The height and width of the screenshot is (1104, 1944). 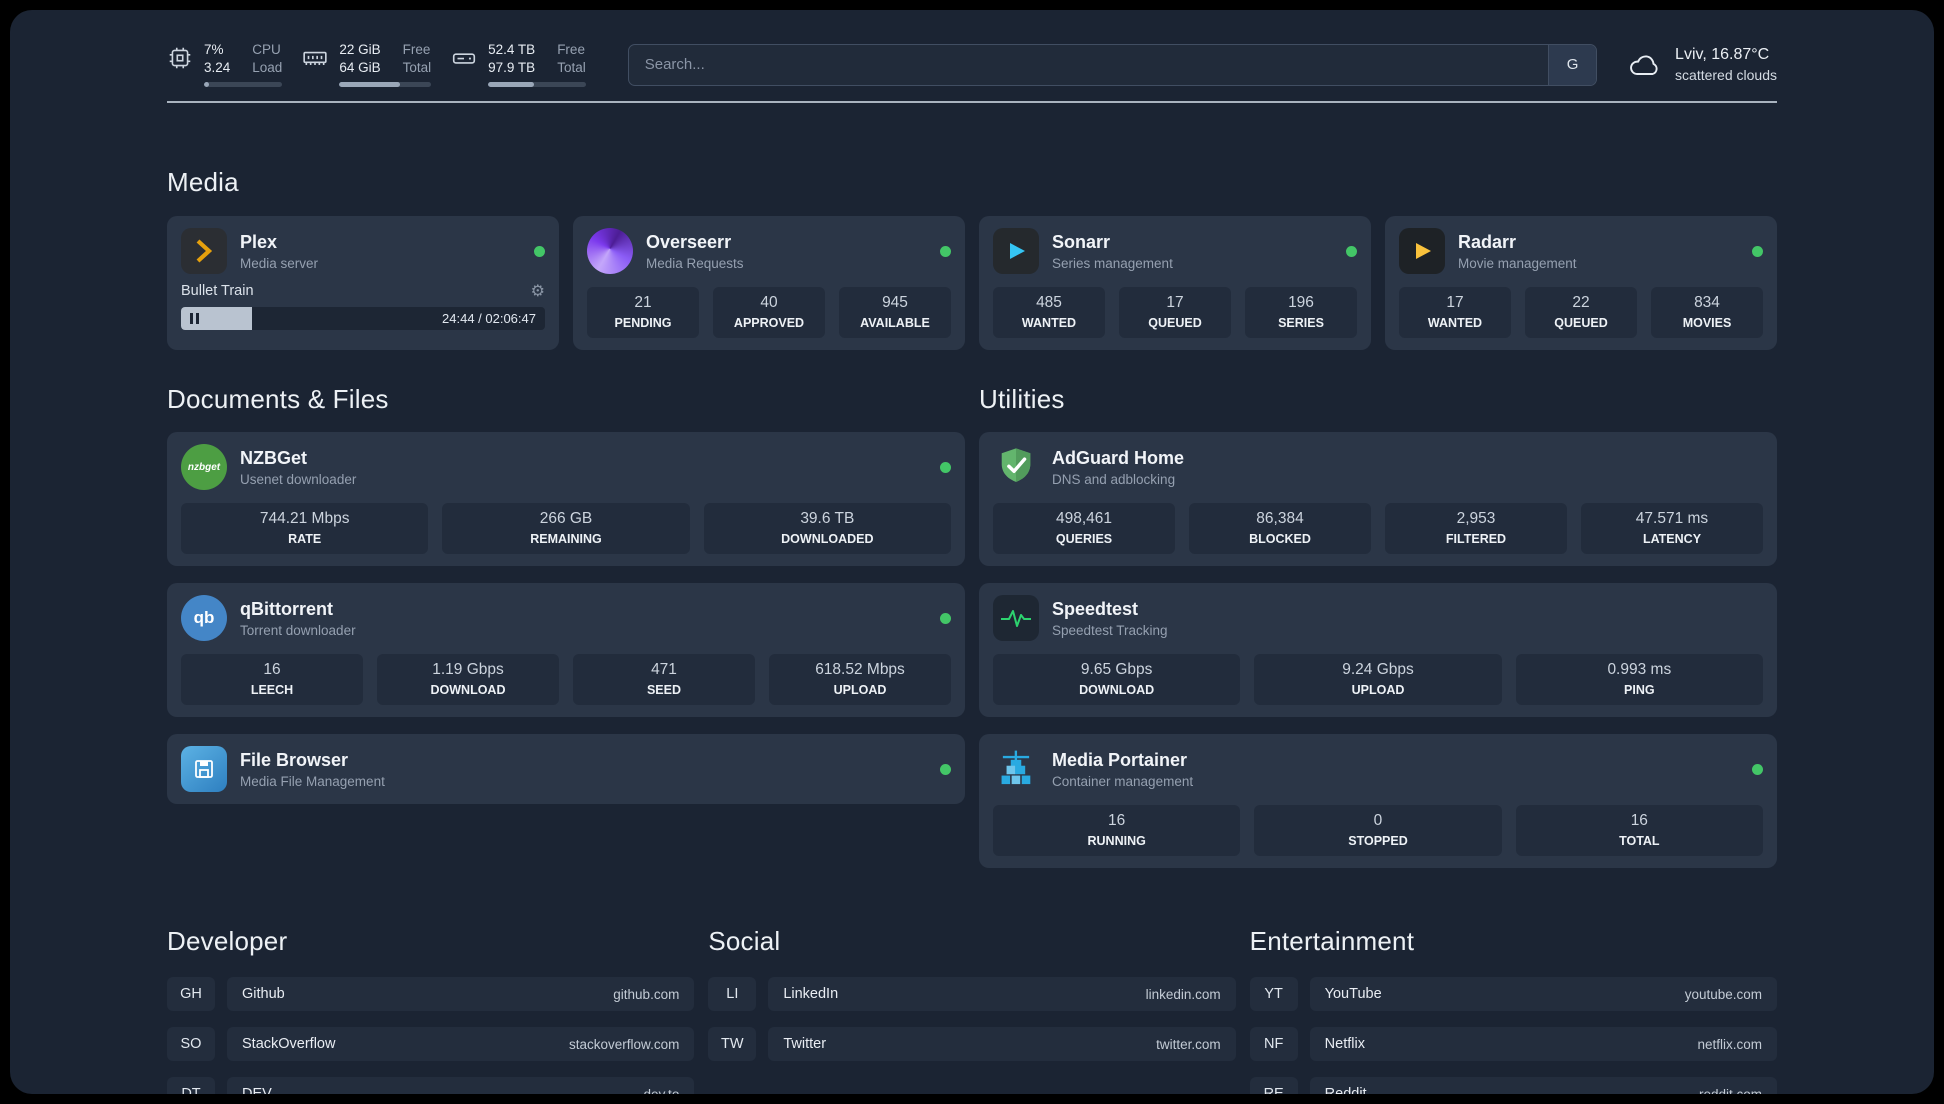 I want to click on link-youtube: YT YouTube youtube.com, so click(x=1513, y=994).